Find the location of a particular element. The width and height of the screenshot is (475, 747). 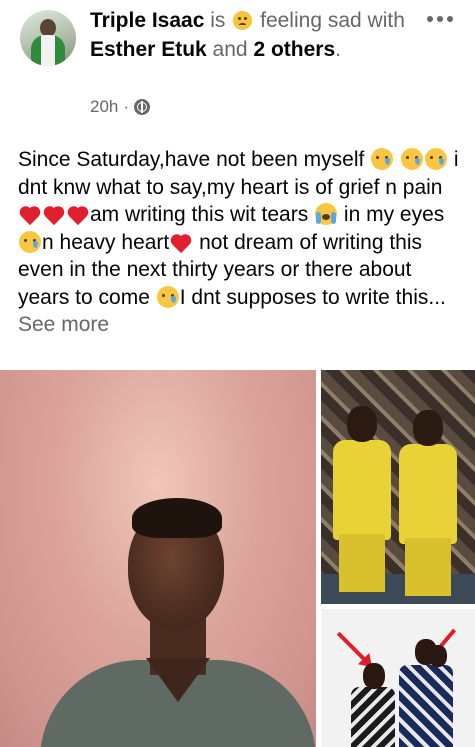

author-avatar is located at coordinates (48, 38).